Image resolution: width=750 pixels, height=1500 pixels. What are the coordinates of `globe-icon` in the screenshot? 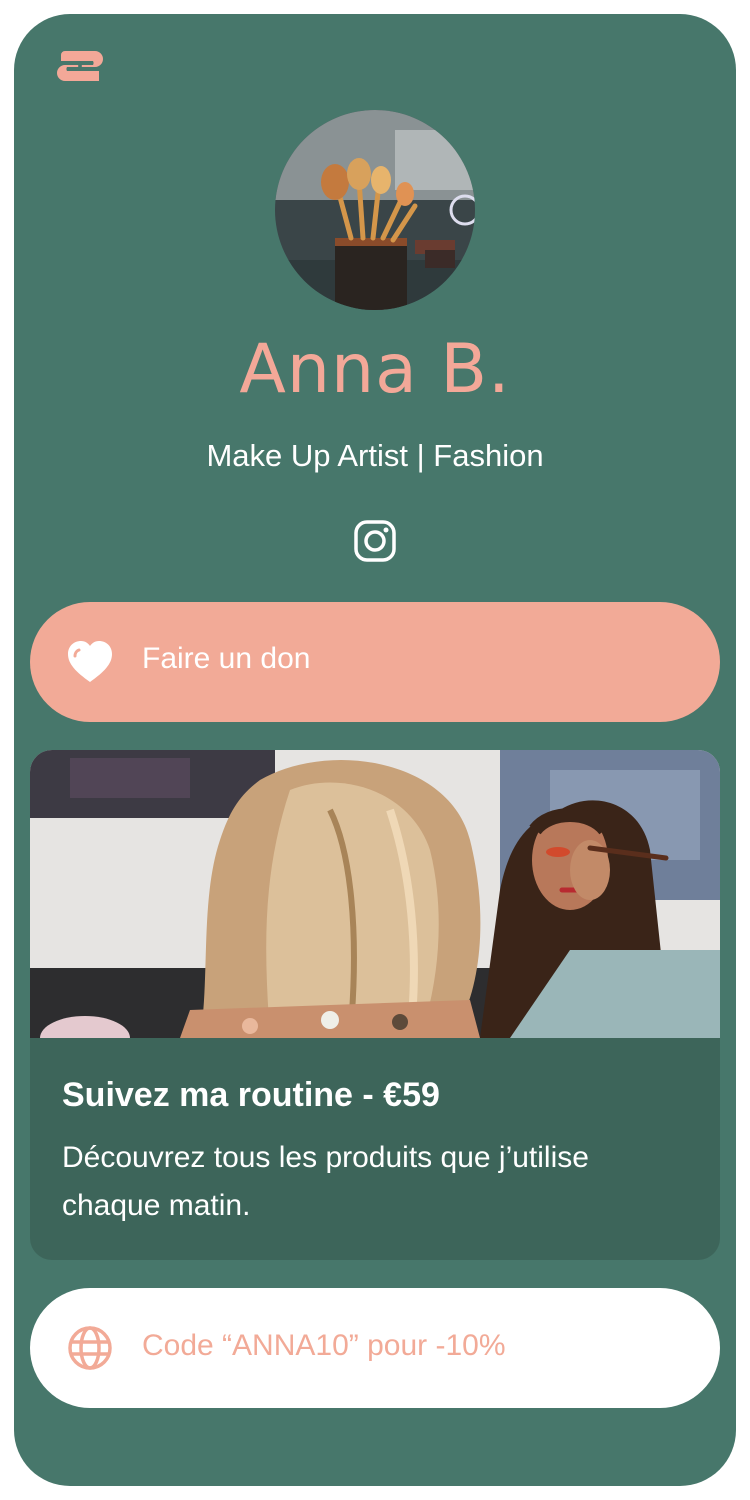 It's located at (90, 1348).